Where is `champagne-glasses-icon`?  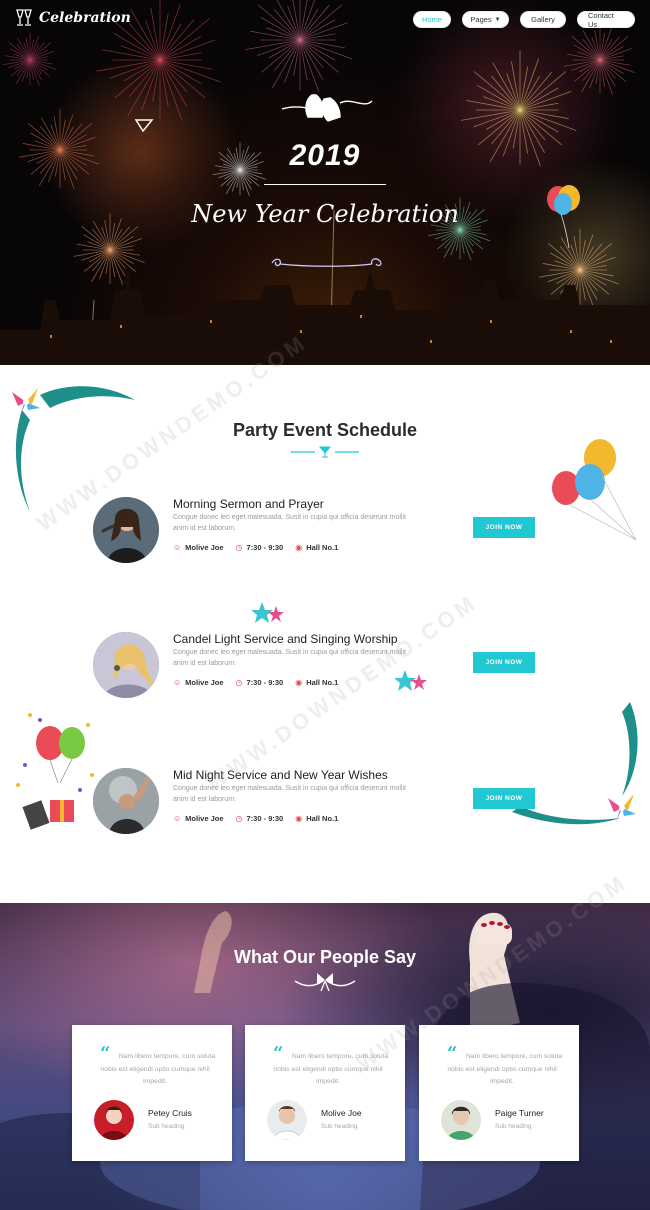 champagne-glasses-icon is located at coordinates (24, 17).